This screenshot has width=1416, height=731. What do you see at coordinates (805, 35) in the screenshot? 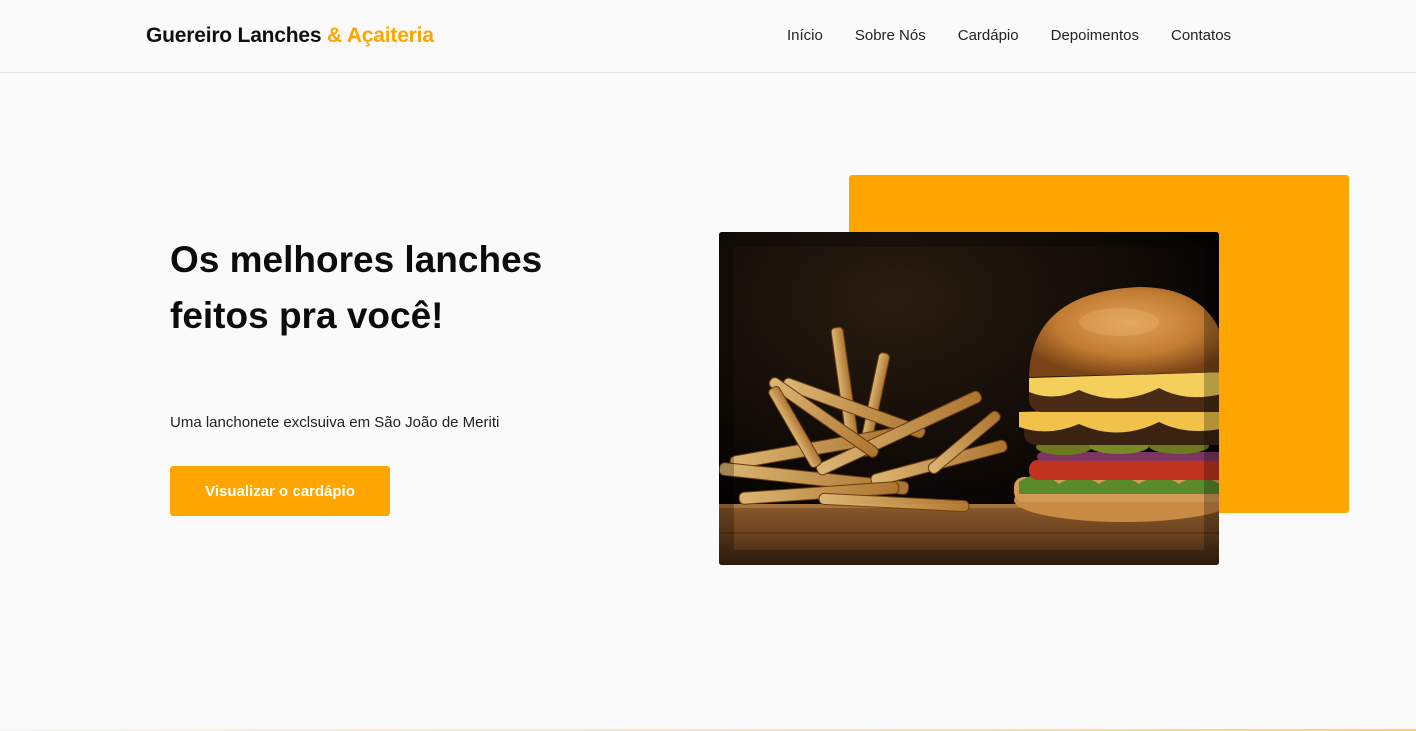
I see `nav-item-inicio: Início` at bounding box center [805, 35].